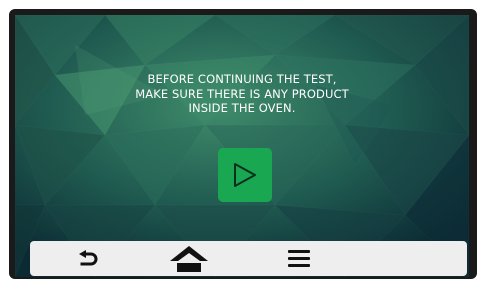 This screenshot has height=285, width=485. I want to click on back-arrow-icon, so click(88, 258).